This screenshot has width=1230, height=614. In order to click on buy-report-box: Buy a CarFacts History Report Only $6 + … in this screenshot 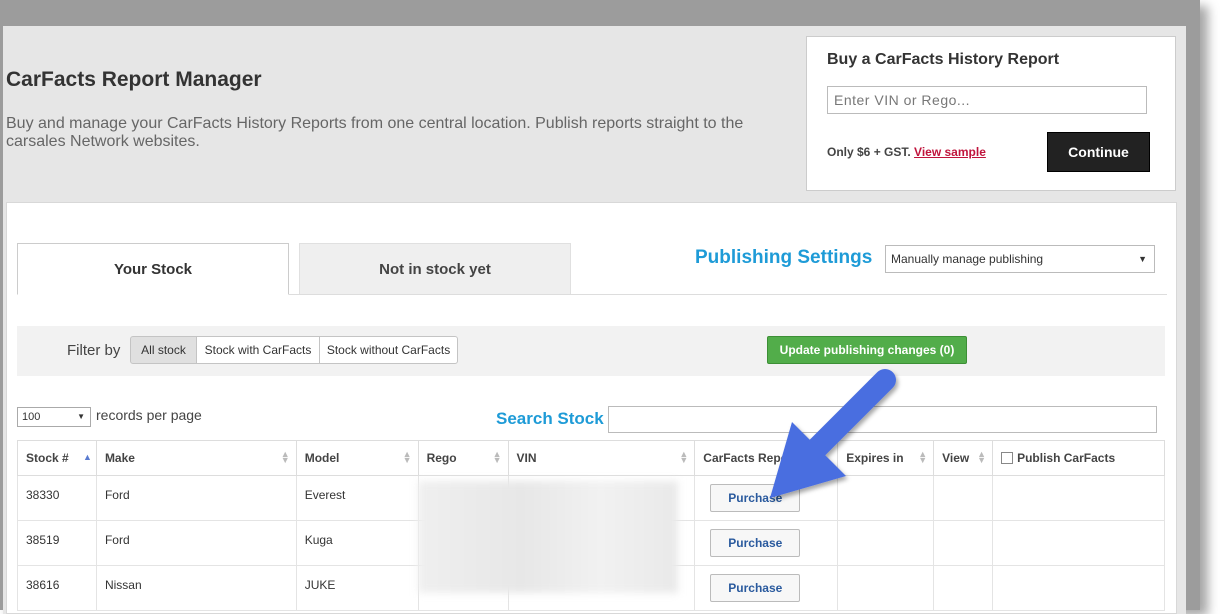, I will do `click(991, 113)`.